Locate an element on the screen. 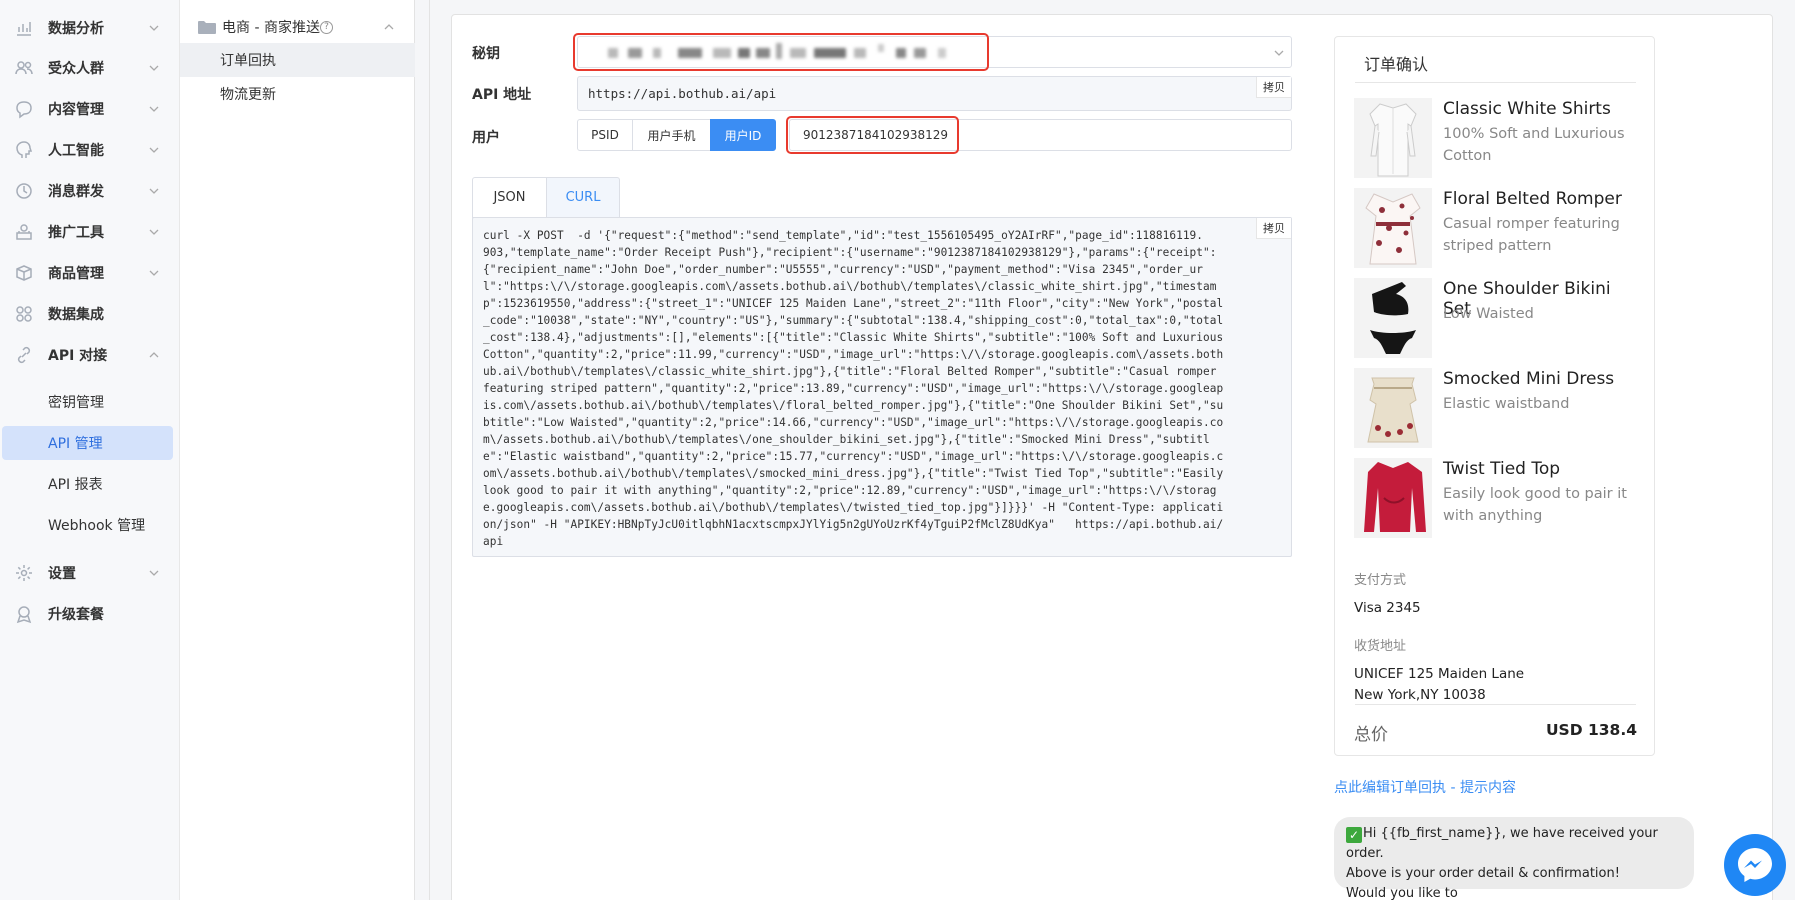  user-tab-id: 用户ID is located at coordinates (743, 135).